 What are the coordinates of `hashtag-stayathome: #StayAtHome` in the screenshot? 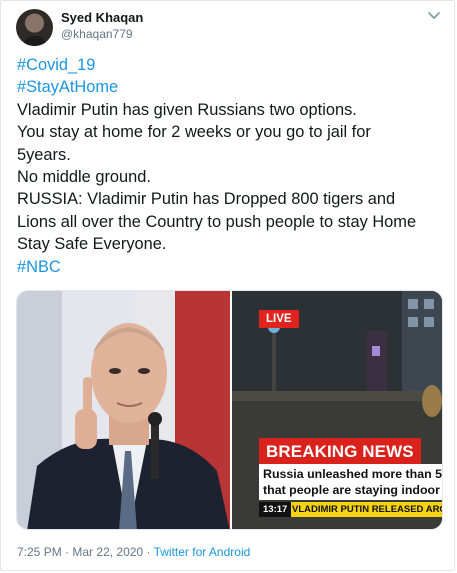 It's located at (232, 87).